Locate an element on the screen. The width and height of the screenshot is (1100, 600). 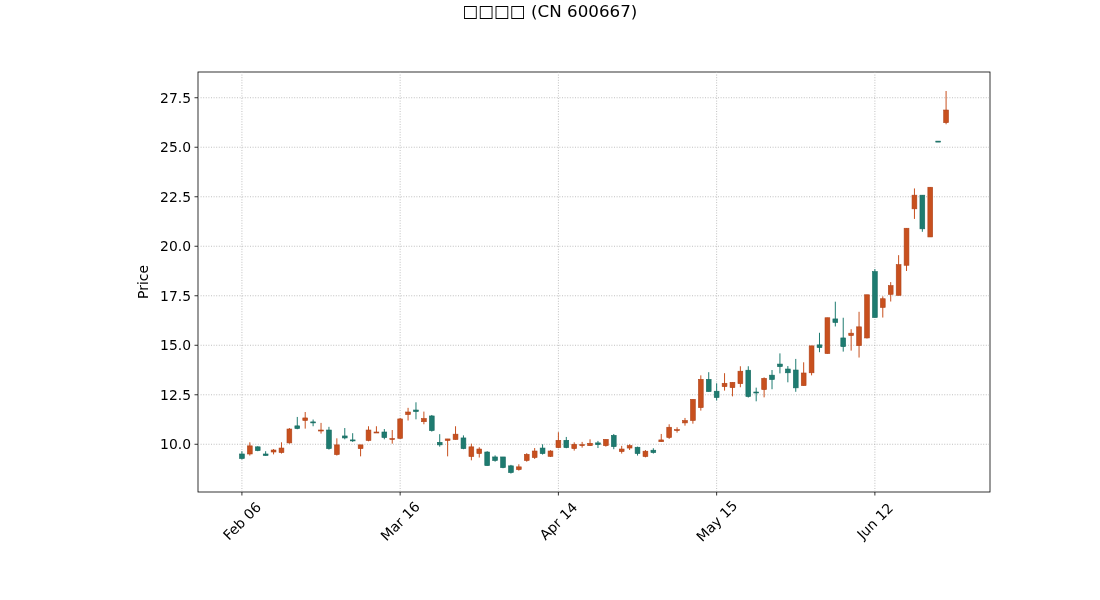
tick-label: Jun 12 is located at coordinates (874, 521).